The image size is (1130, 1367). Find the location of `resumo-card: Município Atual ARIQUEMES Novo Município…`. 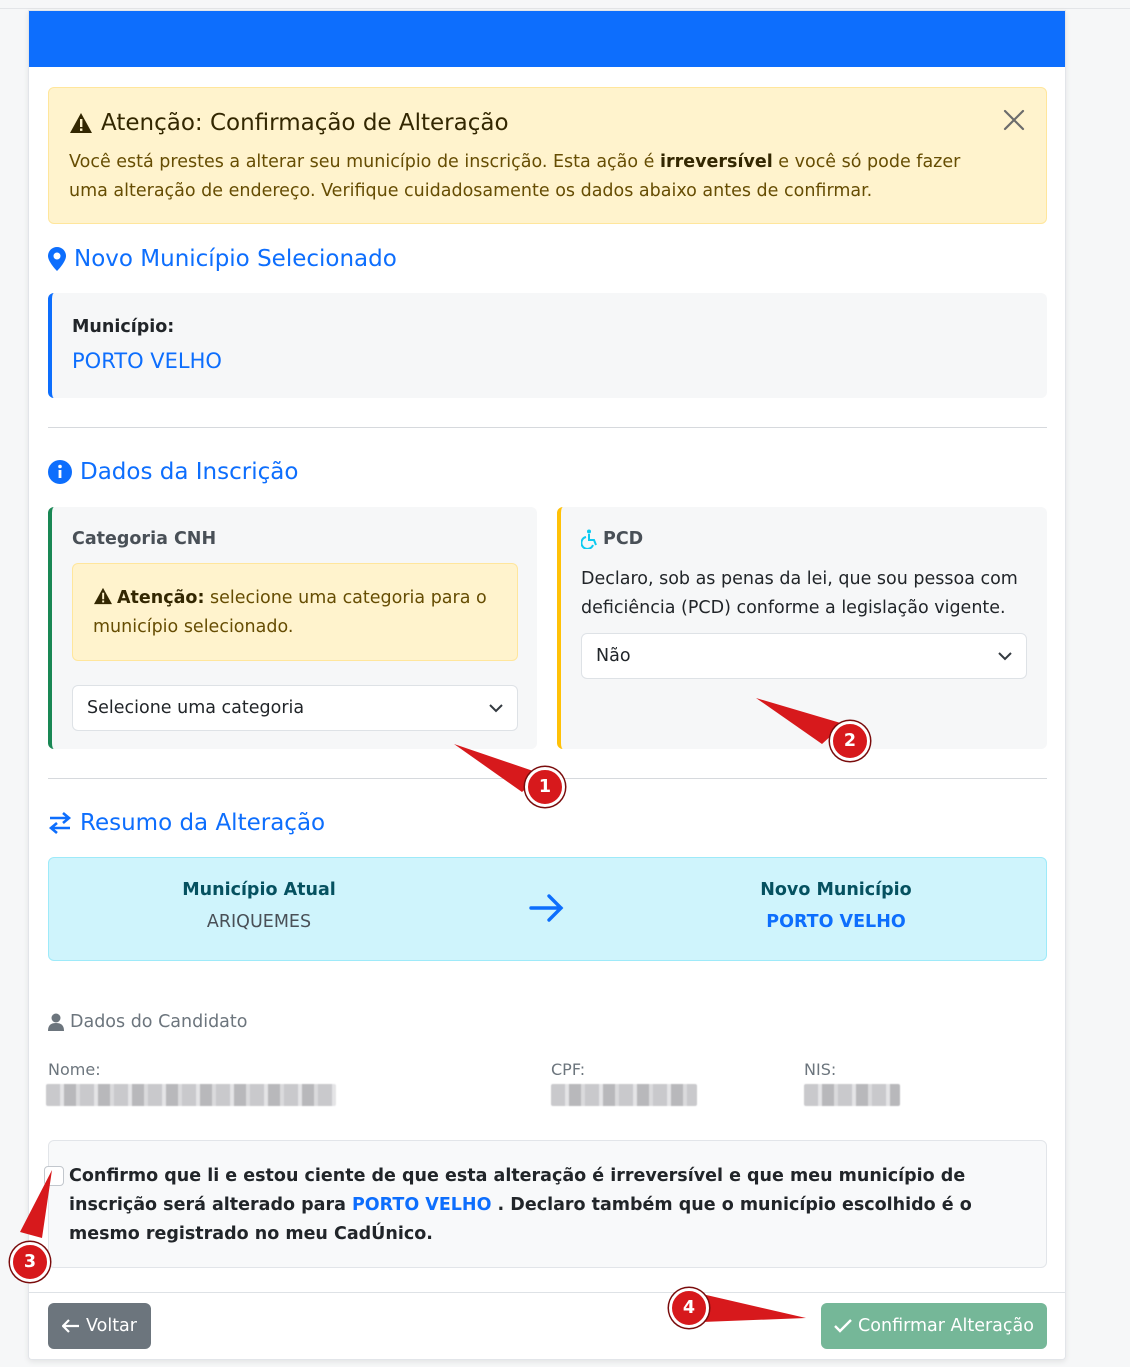

resumo-card: Município Atual ARIQUEMES Novo Município… is located at coordinates (547, 909).